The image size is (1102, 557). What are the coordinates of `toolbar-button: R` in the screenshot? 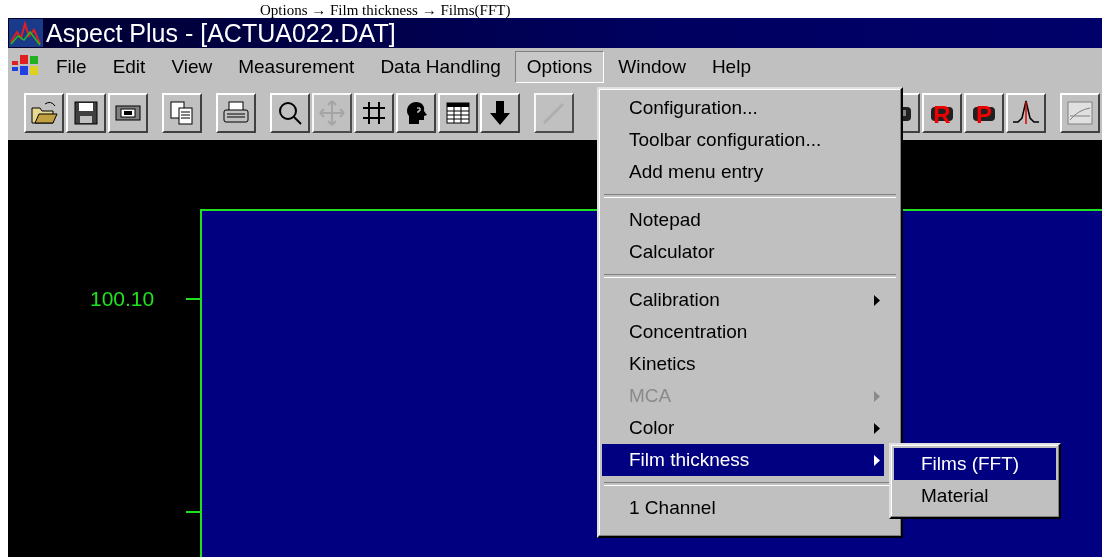 It's located at (942, 112).